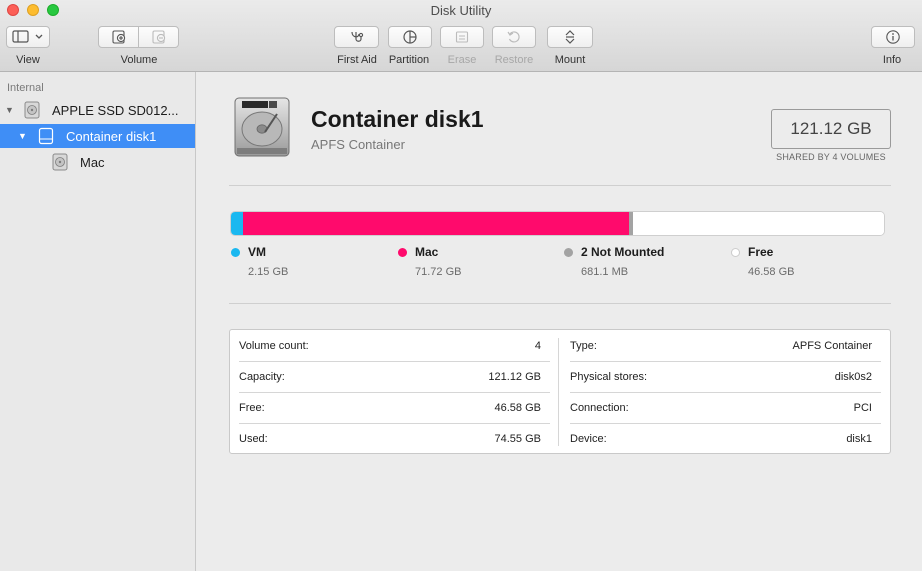  What do you see at coordinates (853, 377) in the screenshot?
I see `detail-value: disk0s2` at bounding box center [853, 377].